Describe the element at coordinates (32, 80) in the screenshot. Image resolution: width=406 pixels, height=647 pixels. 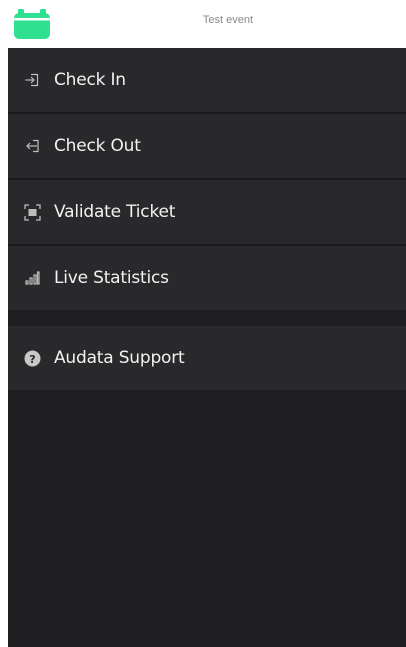
I see `check-in-icon` at that location.